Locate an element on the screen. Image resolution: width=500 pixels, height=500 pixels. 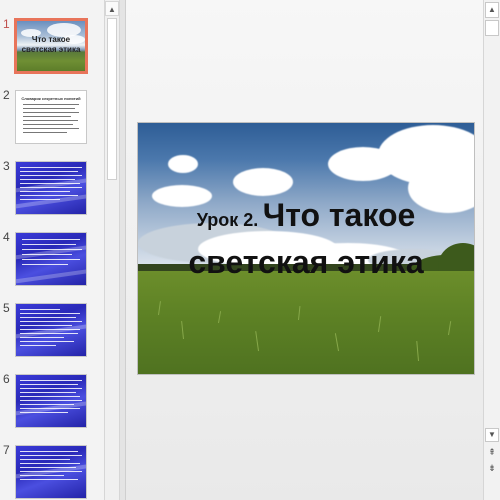
thumbnail-image: Что такое светская этика is located at coordinates (51, 46).